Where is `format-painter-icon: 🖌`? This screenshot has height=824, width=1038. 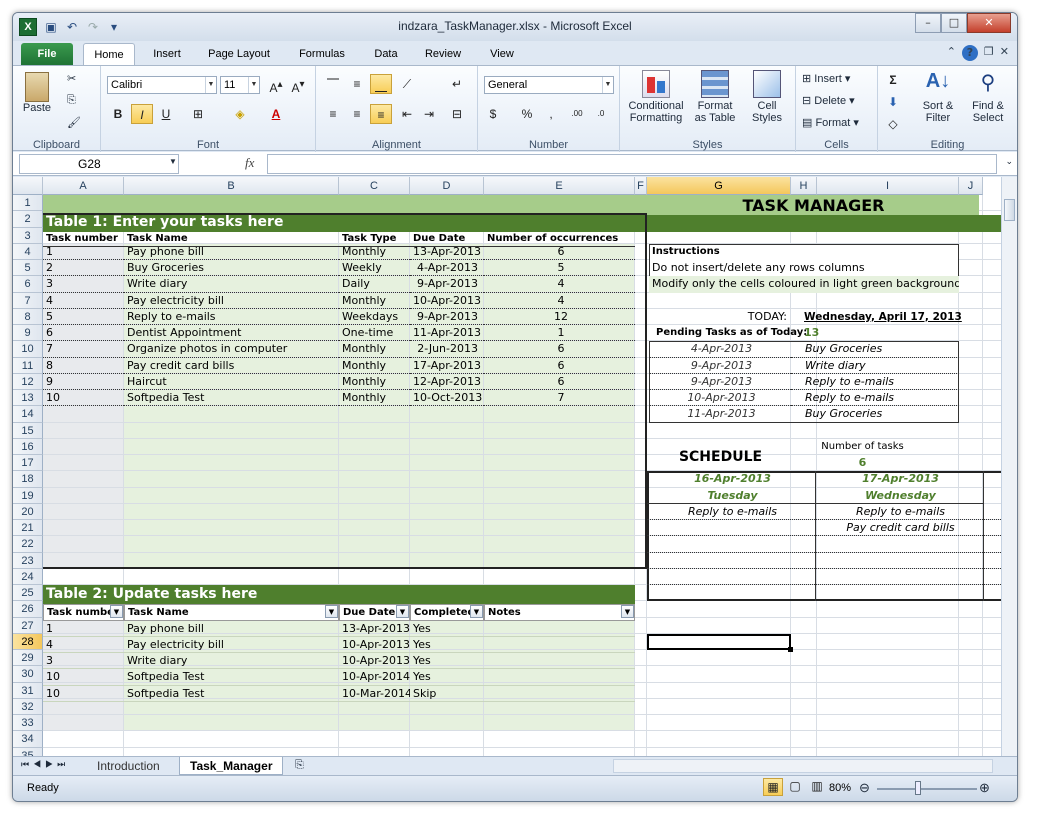 format-painter-icon: 🖌 is located at coordinates (74, 122).